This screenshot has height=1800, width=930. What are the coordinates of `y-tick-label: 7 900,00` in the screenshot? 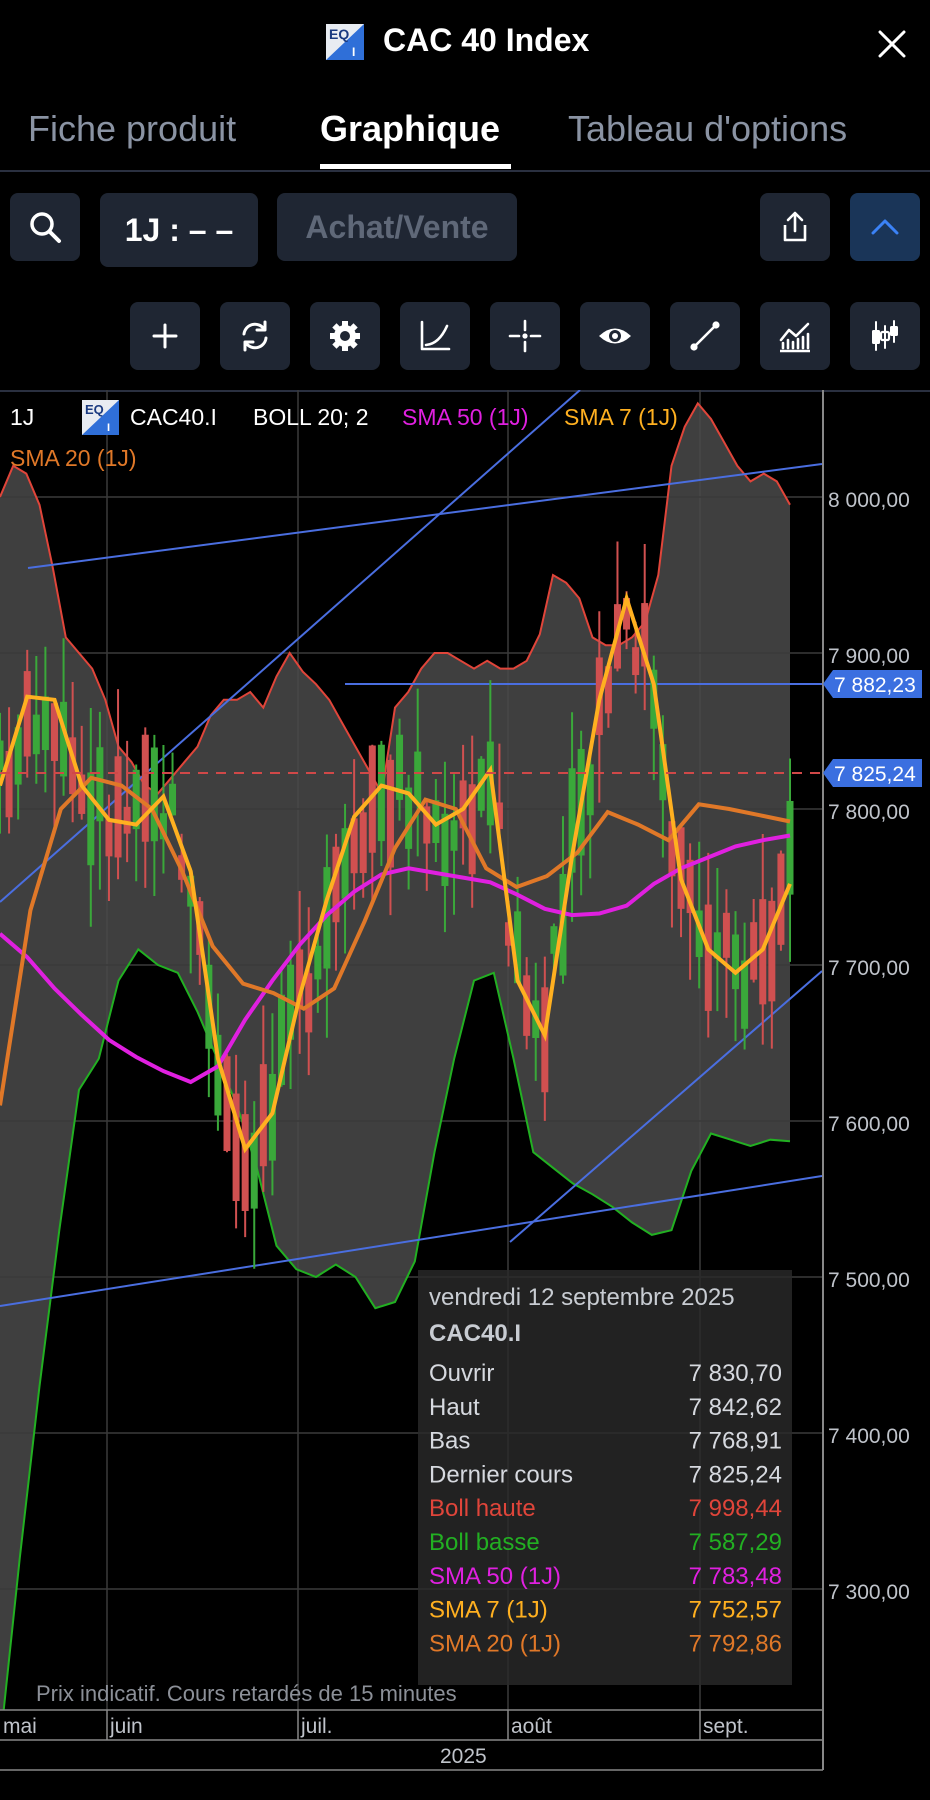 It's located at (869, 656).